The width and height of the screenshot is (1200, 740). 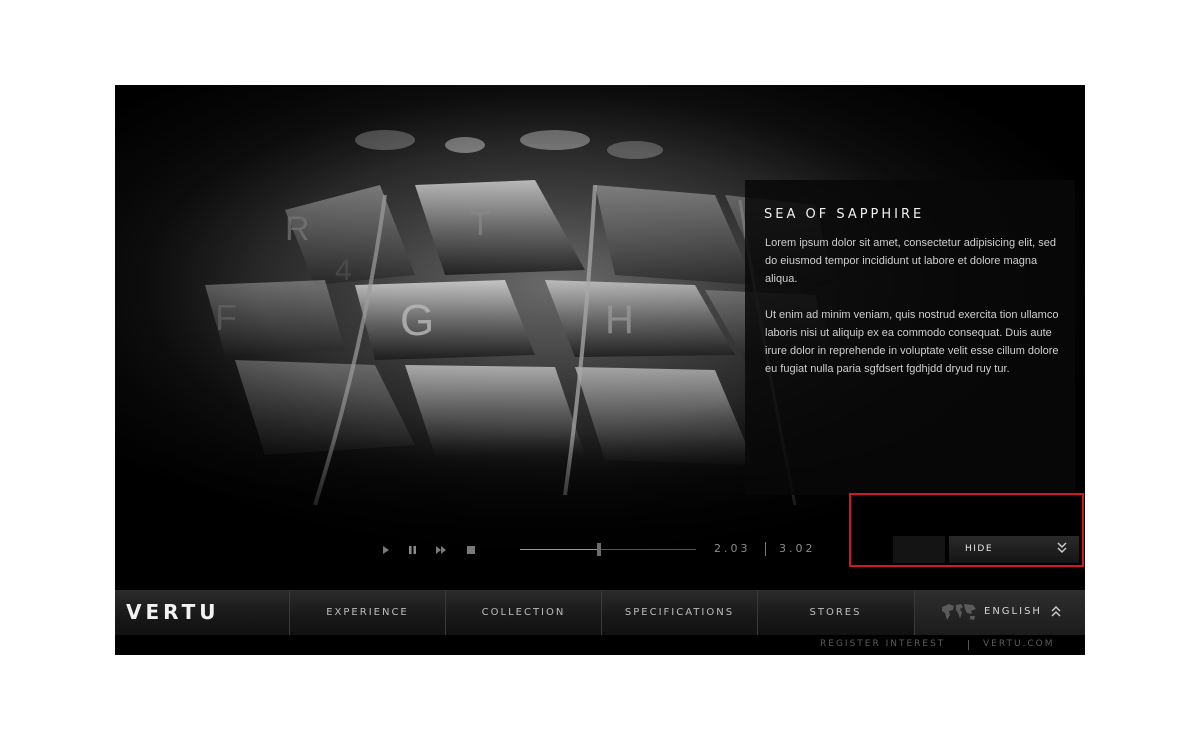 What do you see at coordinates (1056, 611) in the screenshot?
I see `double-chevron-up-icon` at bounding box center [1056, 611].